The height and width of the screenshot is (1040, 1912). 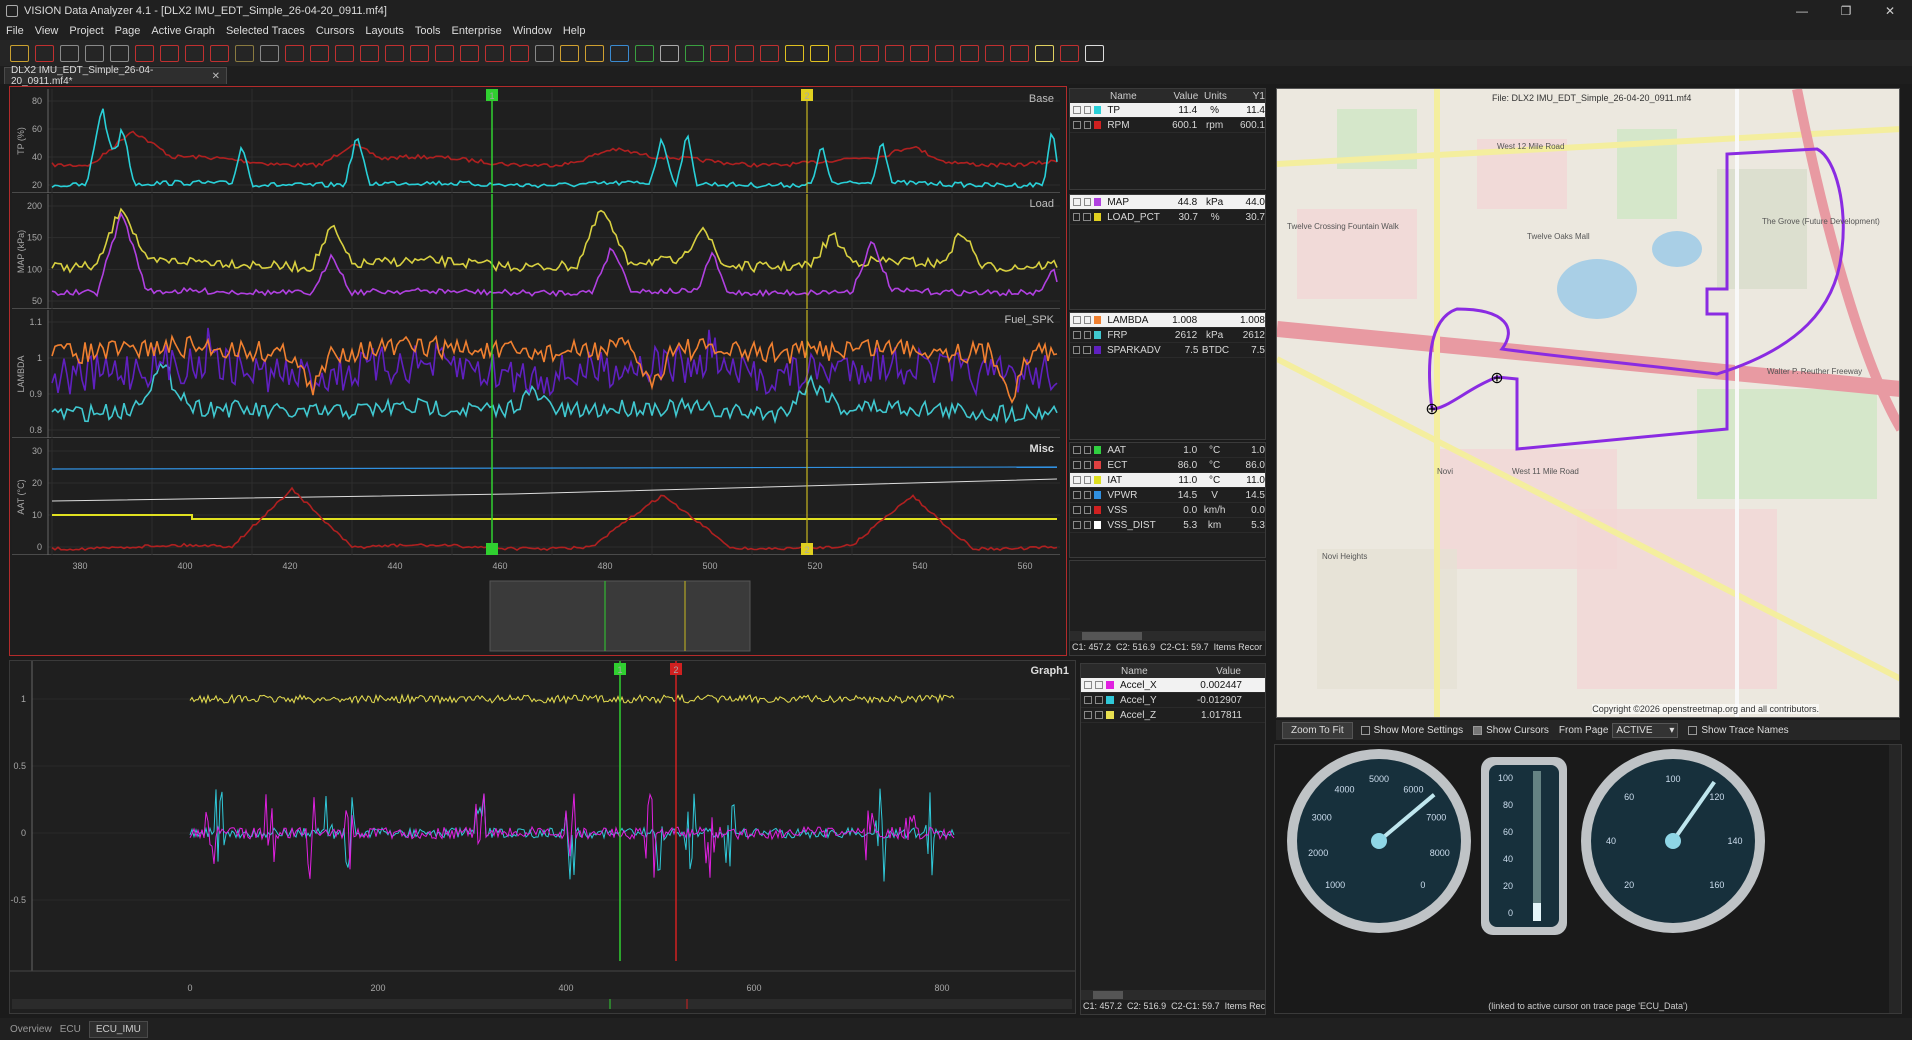 What do you see at coordinates (269, 53) in the screenshot?
I see `toolbar-tool-11-icon` at bounding box center [269, 53].